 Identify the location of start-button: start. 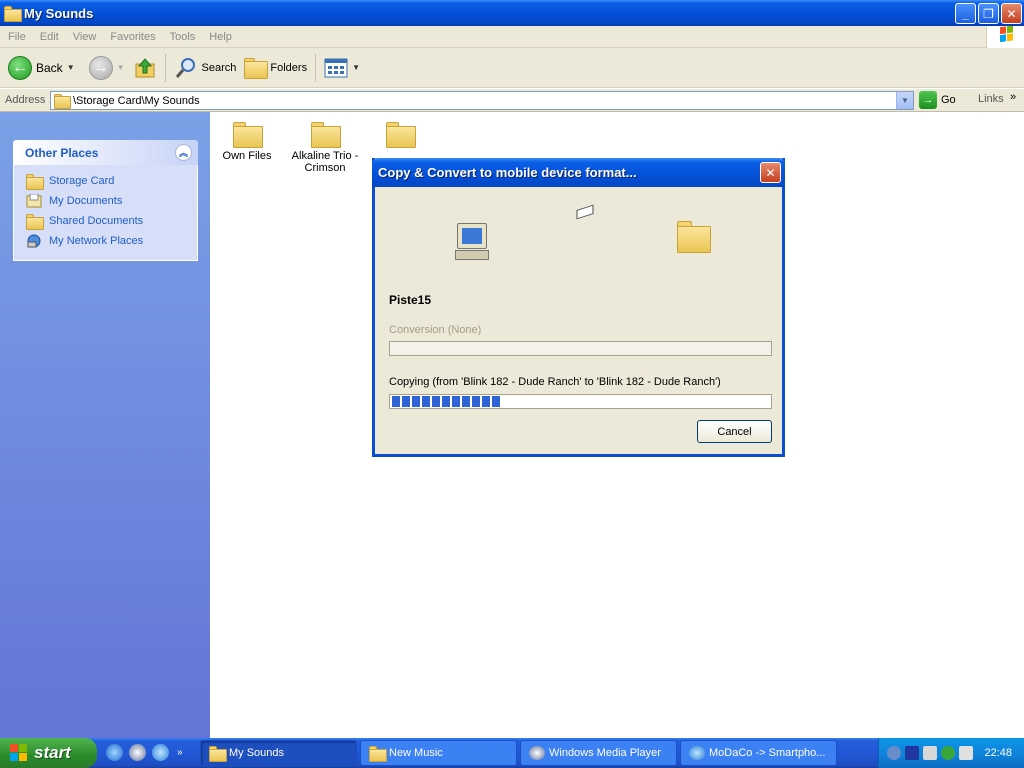
(48, 753).